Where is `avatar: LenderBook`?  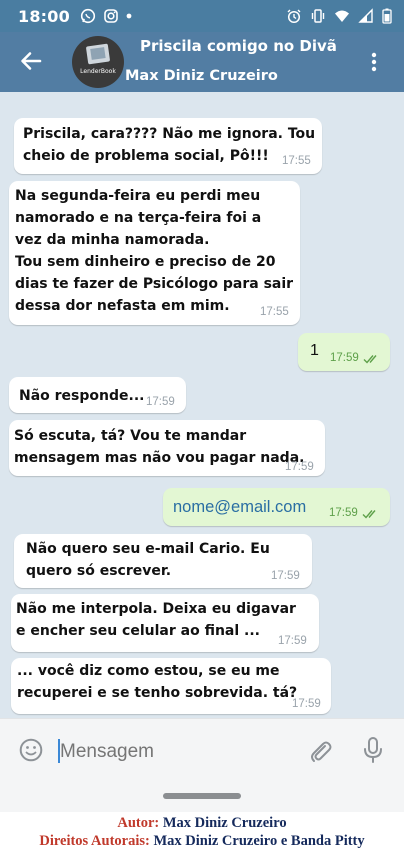
avatar: LenderBook is located at coordinates (98, 62).